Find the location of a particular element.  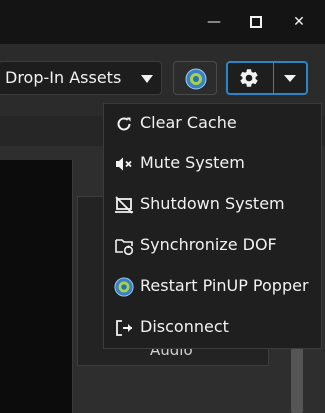

settings-button is located at coordinates (249, 80).